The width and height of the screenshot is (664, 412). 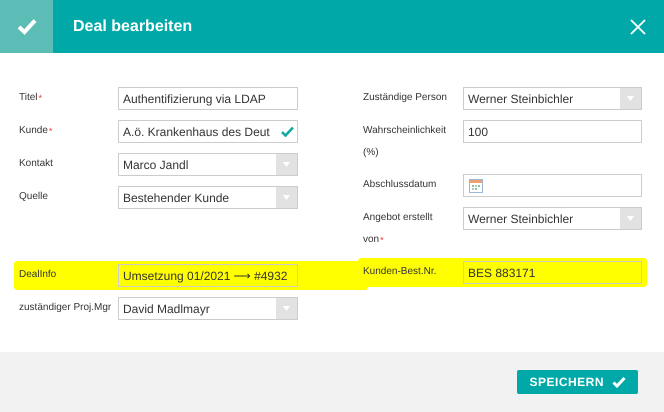 What do you see at coordinates (405, 98) in the screenshot?
I see `field-label: Zuständige Person` at bounding box center [405, 98].